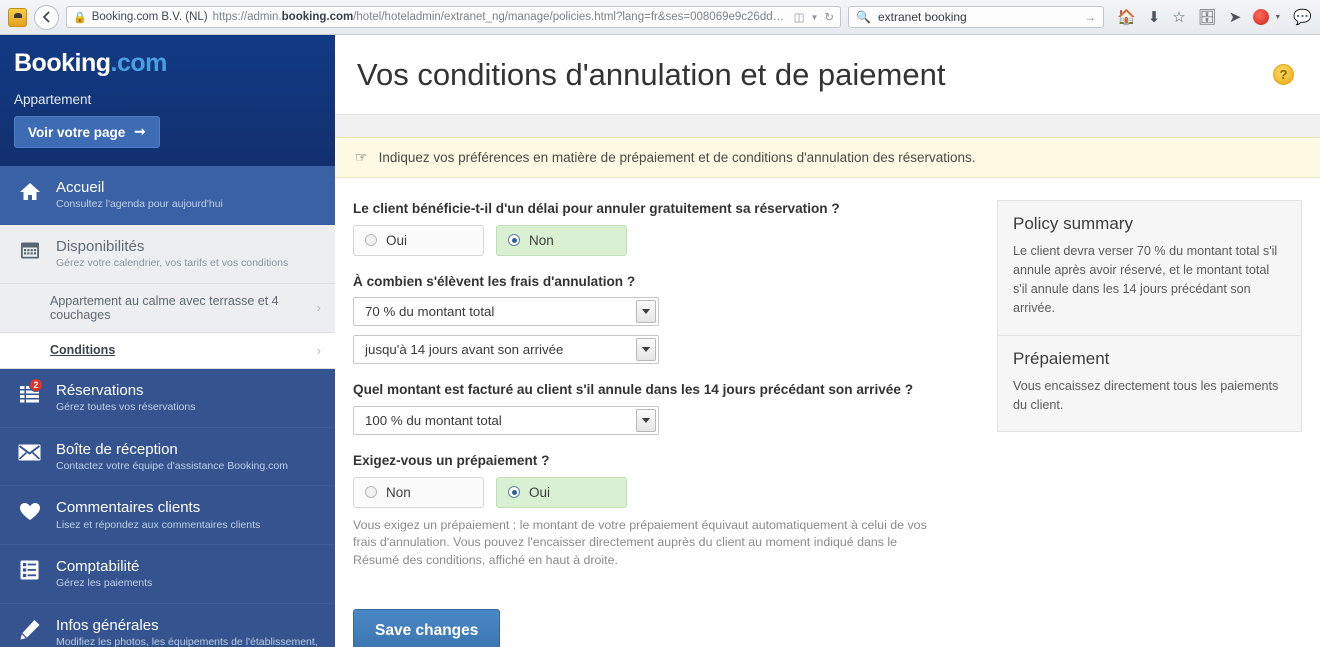 Image resolution: width=1320 pixels, height=647 pixels. What do you see at coordinates (100, 246) in the screenshot?
I see `sidebar-item-label: Disponibilités` at bounding box center [100, 246].